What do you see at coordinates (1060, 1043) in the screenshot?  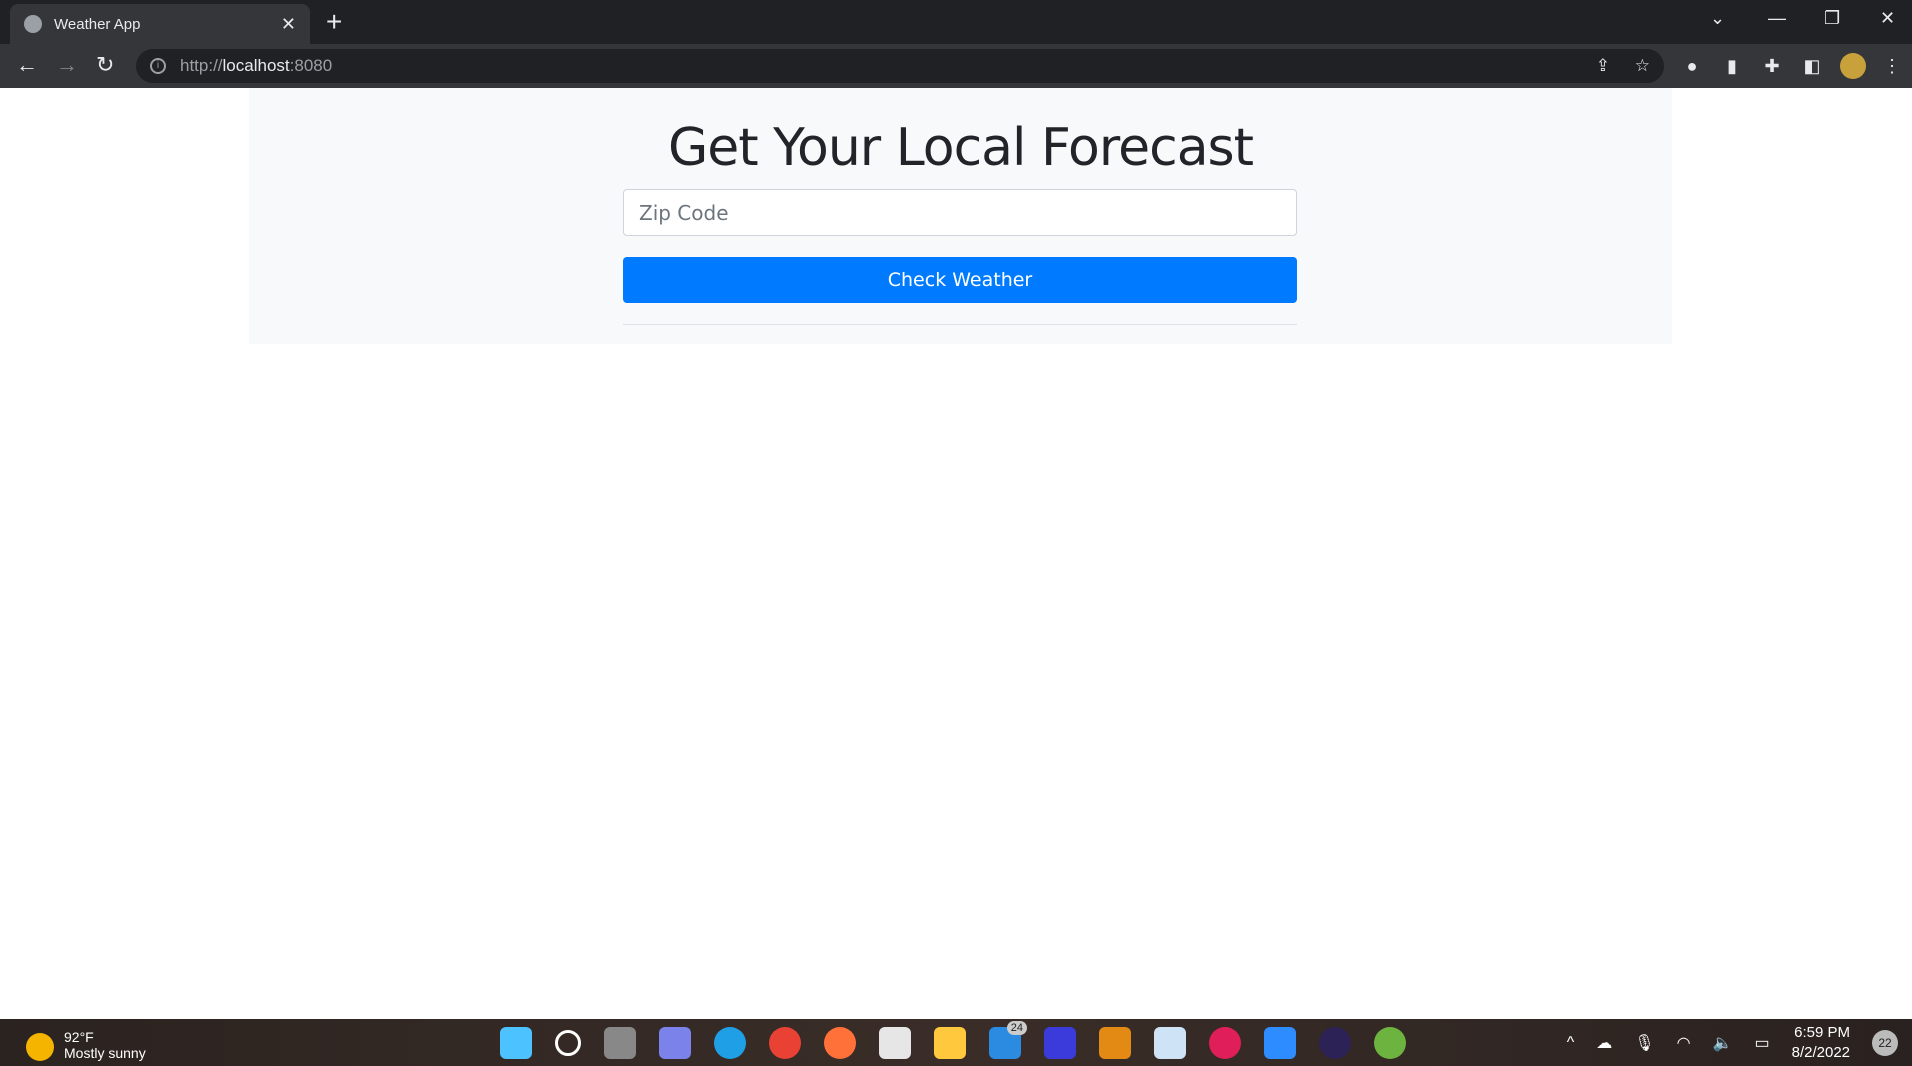 I see `vs-code-icon` at bounding box center [1060, 1043].